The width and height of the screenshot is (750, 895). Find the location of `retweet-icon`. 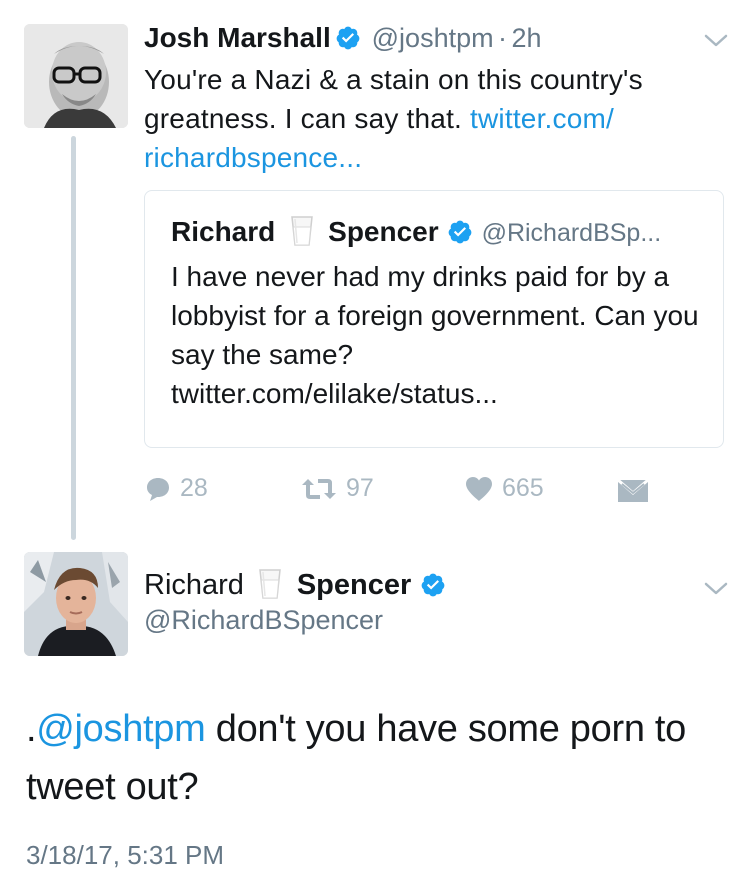

retweet-icon is located at coordinates (319, 488).